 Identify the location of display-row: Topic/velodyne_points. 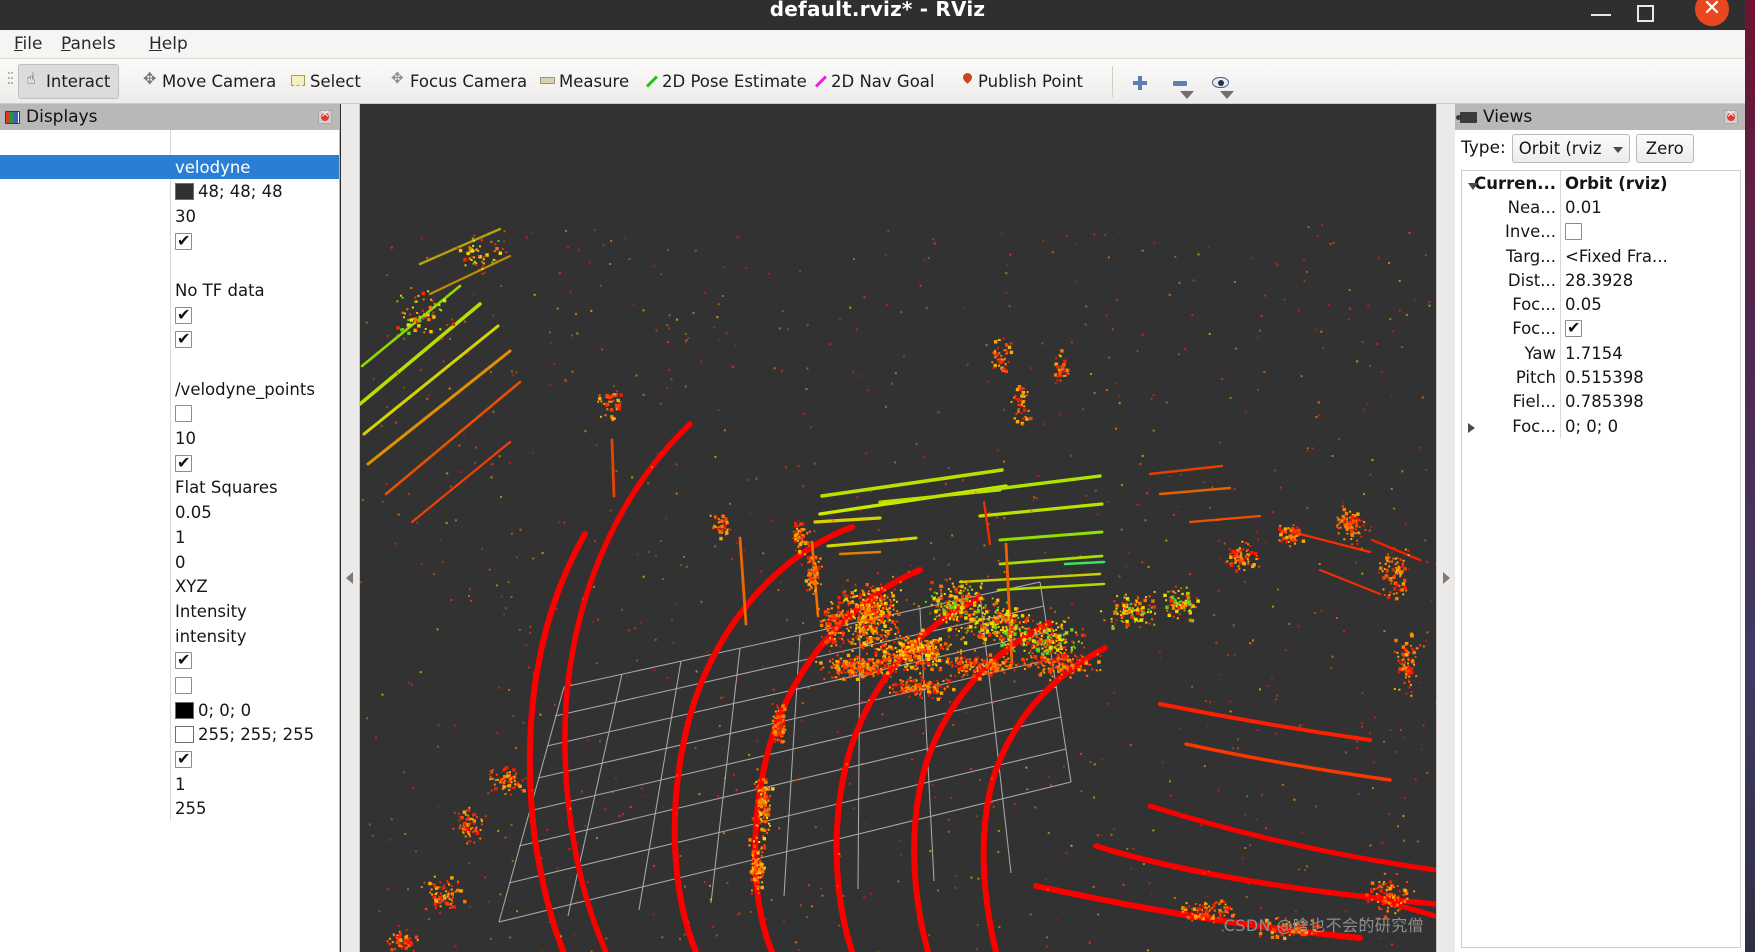
(169, 389).